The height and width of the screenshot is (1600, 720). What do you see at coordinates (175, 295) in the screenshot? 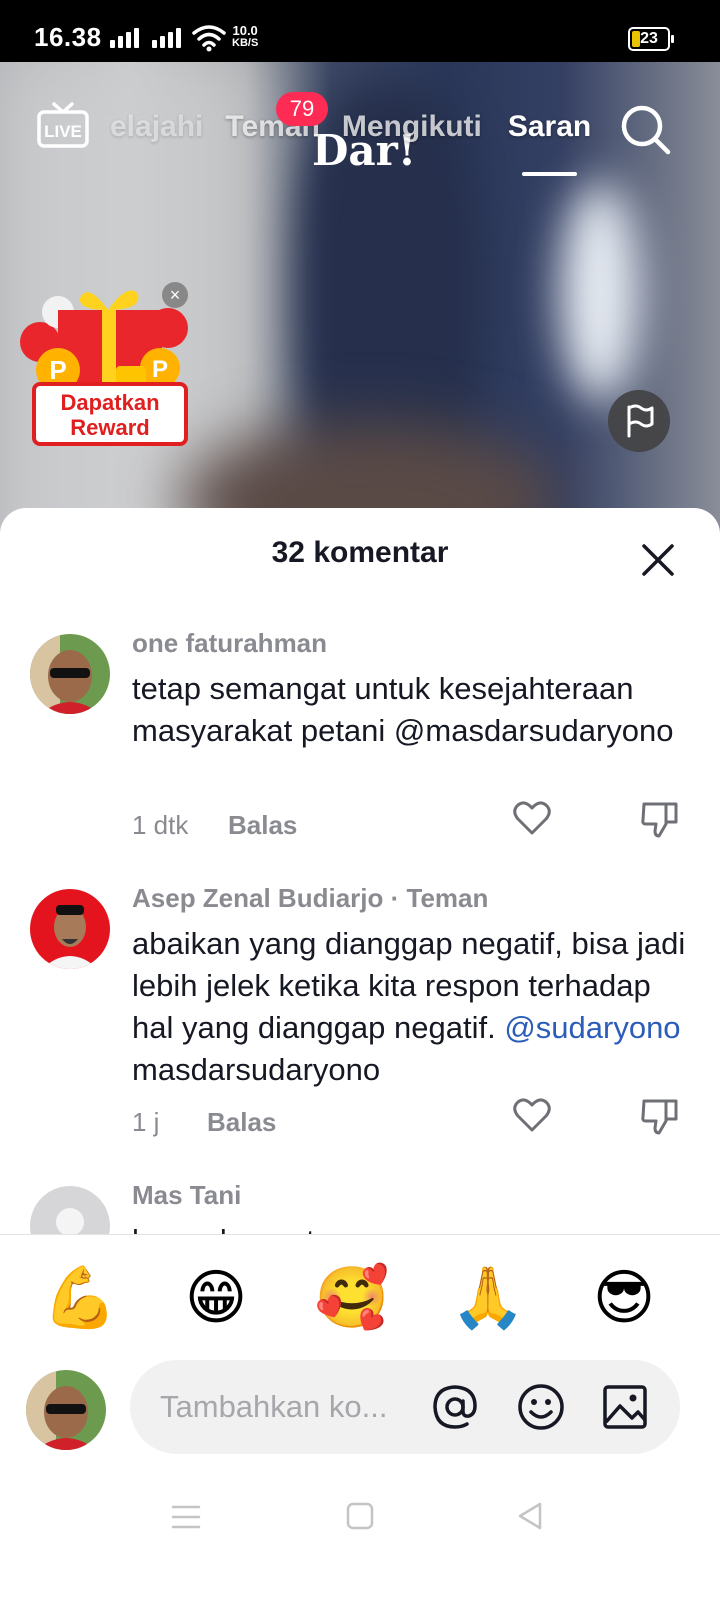
I see `reward-close-button: ×` at bounding box center [175, 295].